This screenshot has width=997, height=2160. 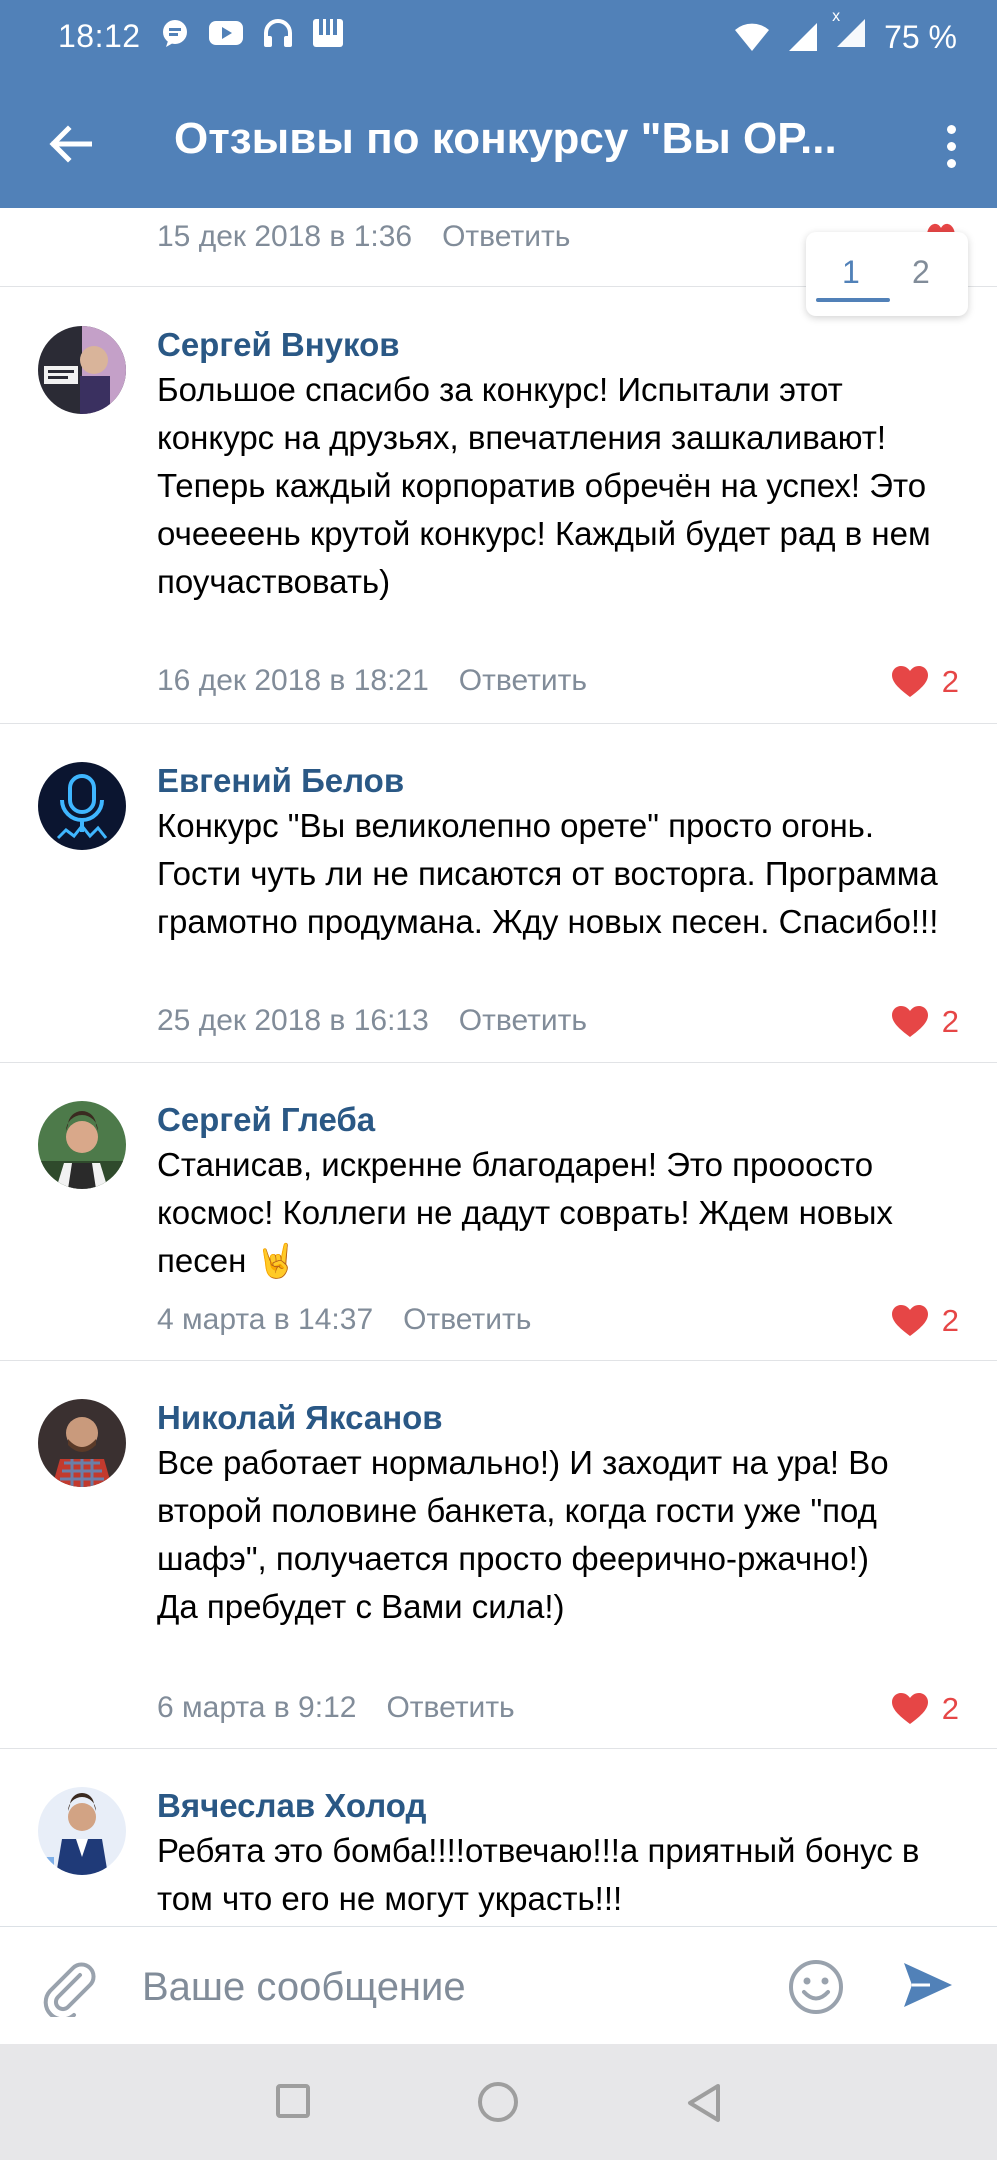 What do you see at coordinates (752, 37) in the screenshot?
I see `wifi-icon` at bounding box center [752, 37].